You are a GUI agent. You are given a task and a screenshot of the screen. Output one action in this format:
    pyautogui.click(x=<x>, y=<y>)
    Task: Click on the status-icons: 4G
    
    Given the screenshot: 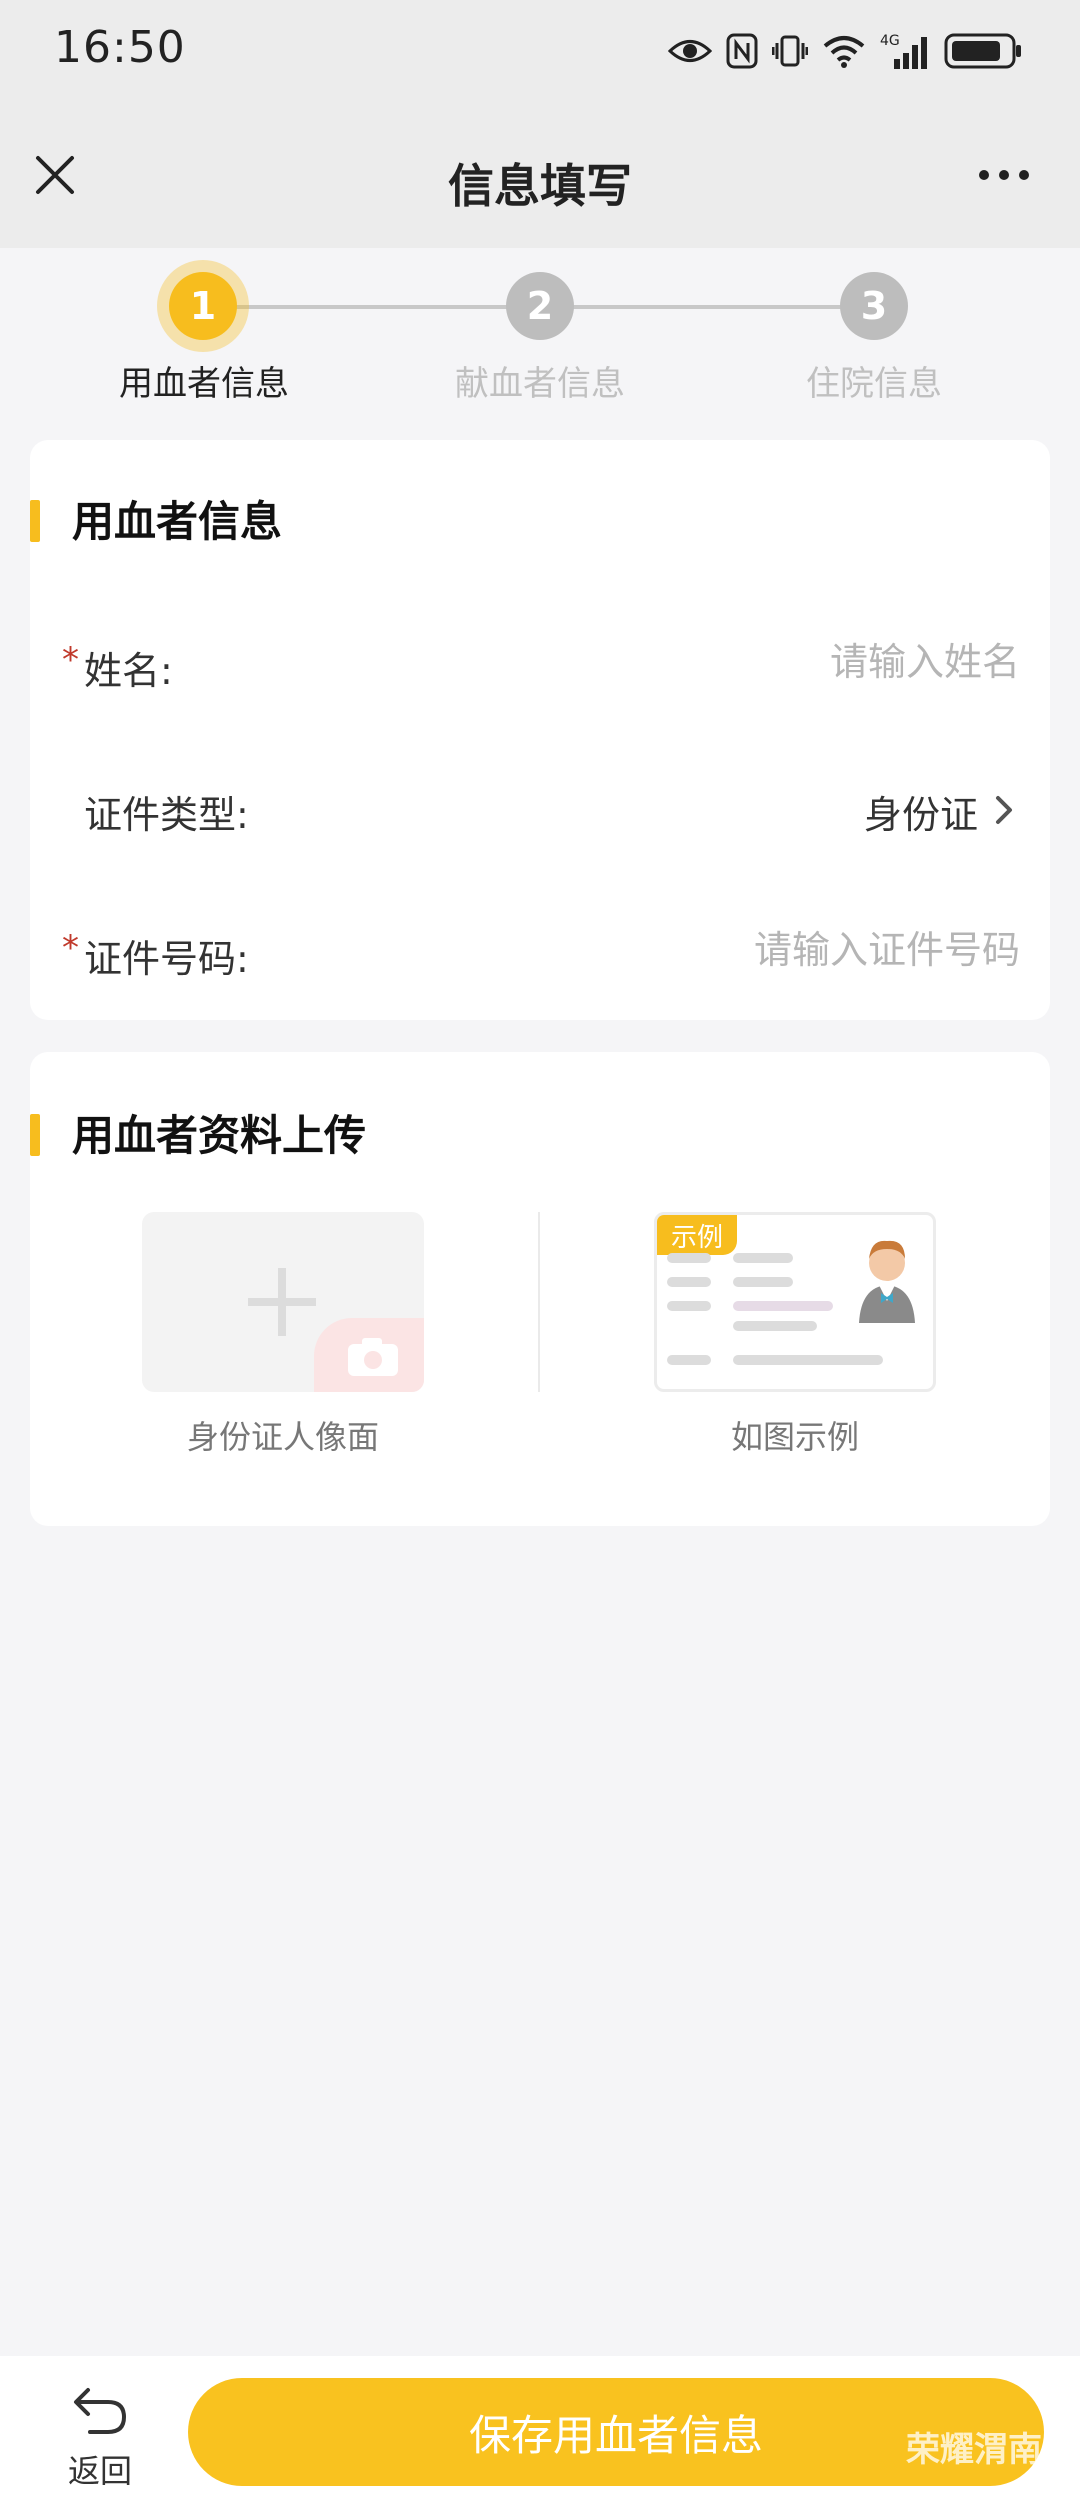 What is the action you would take?
    pyautogui.click(x=846, y=51)
    